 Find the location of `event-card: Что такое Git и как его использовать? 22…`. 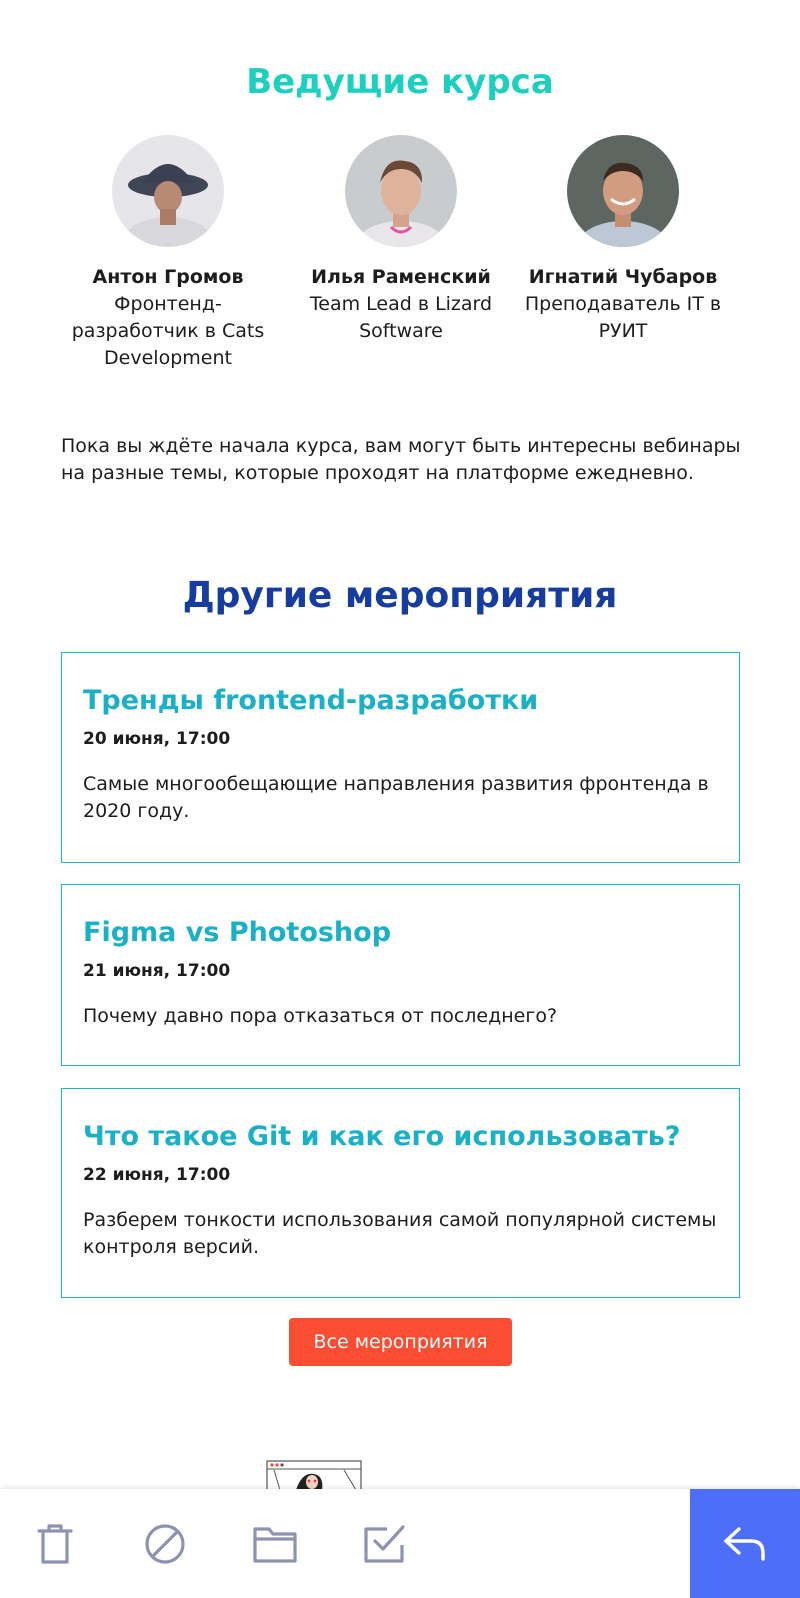

event-card: Что такое Git и как его использовать? 22… is located at coordinates (400, 1193).